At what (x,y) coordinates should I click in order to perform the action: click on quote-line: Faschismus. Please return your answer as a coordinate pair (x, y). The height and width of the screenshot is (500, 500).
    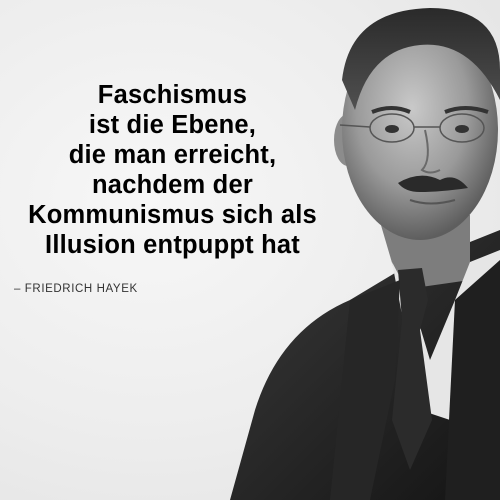
    Looking at the image, I should click on (172, 95).